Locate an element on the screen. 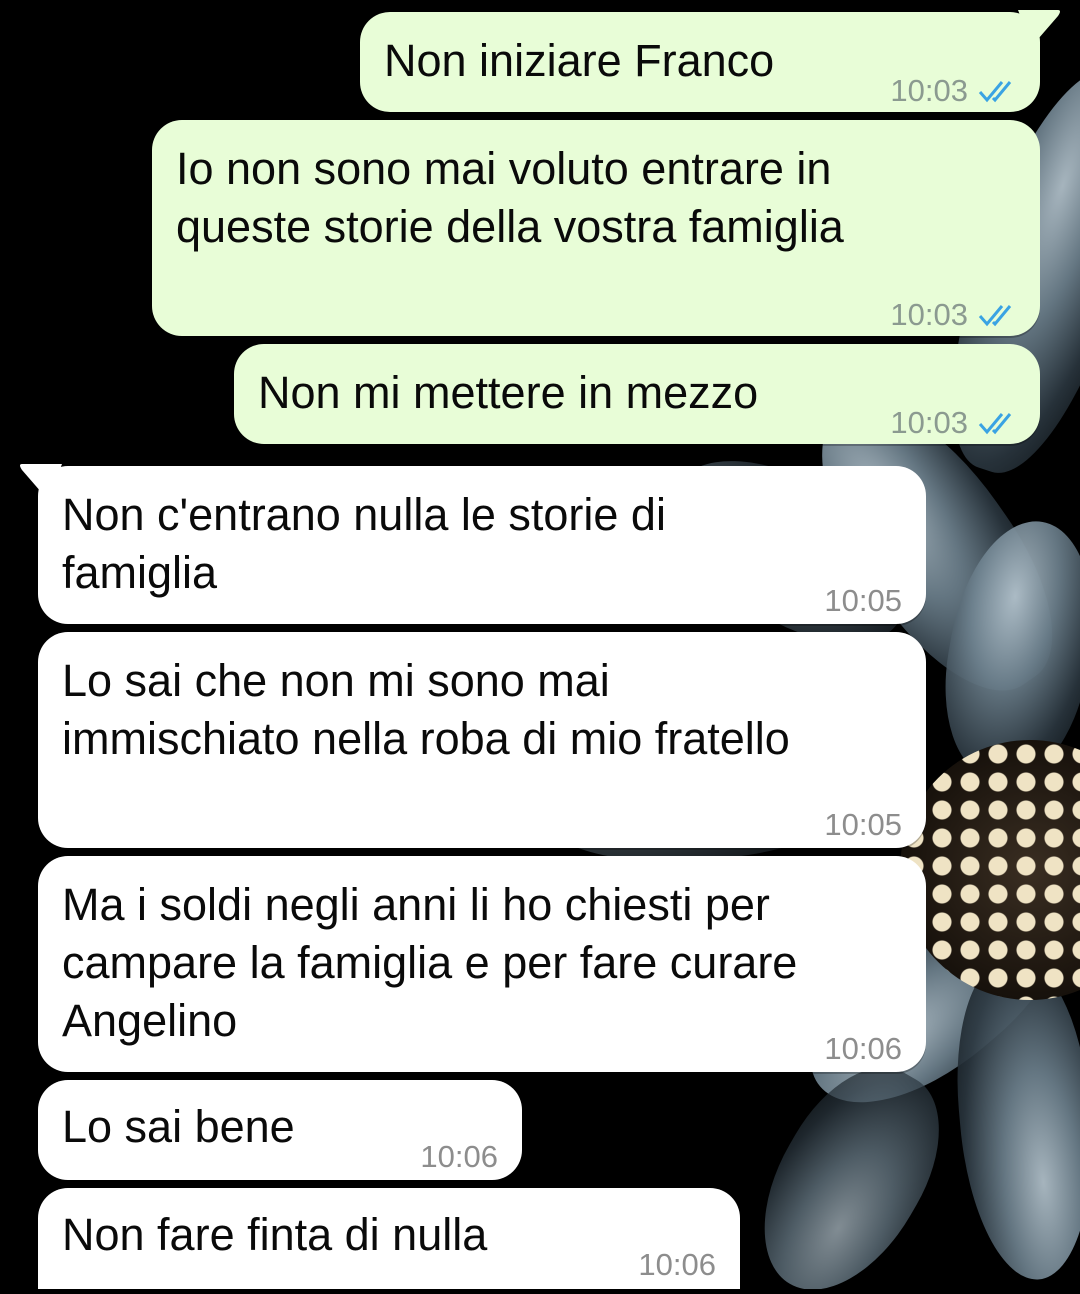 The image size is (1080, 1294). message-text: Non mi mettere in mezzo is located at coordinates (508, 392).